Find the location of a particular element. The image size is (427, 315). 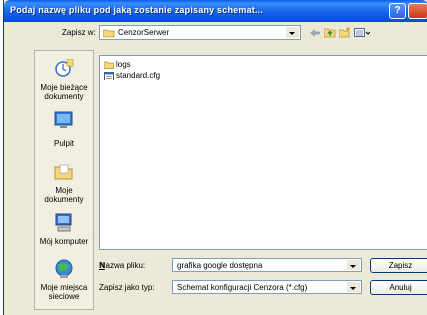

cancel-button: Anuluj is located at coordinates (398, 287).